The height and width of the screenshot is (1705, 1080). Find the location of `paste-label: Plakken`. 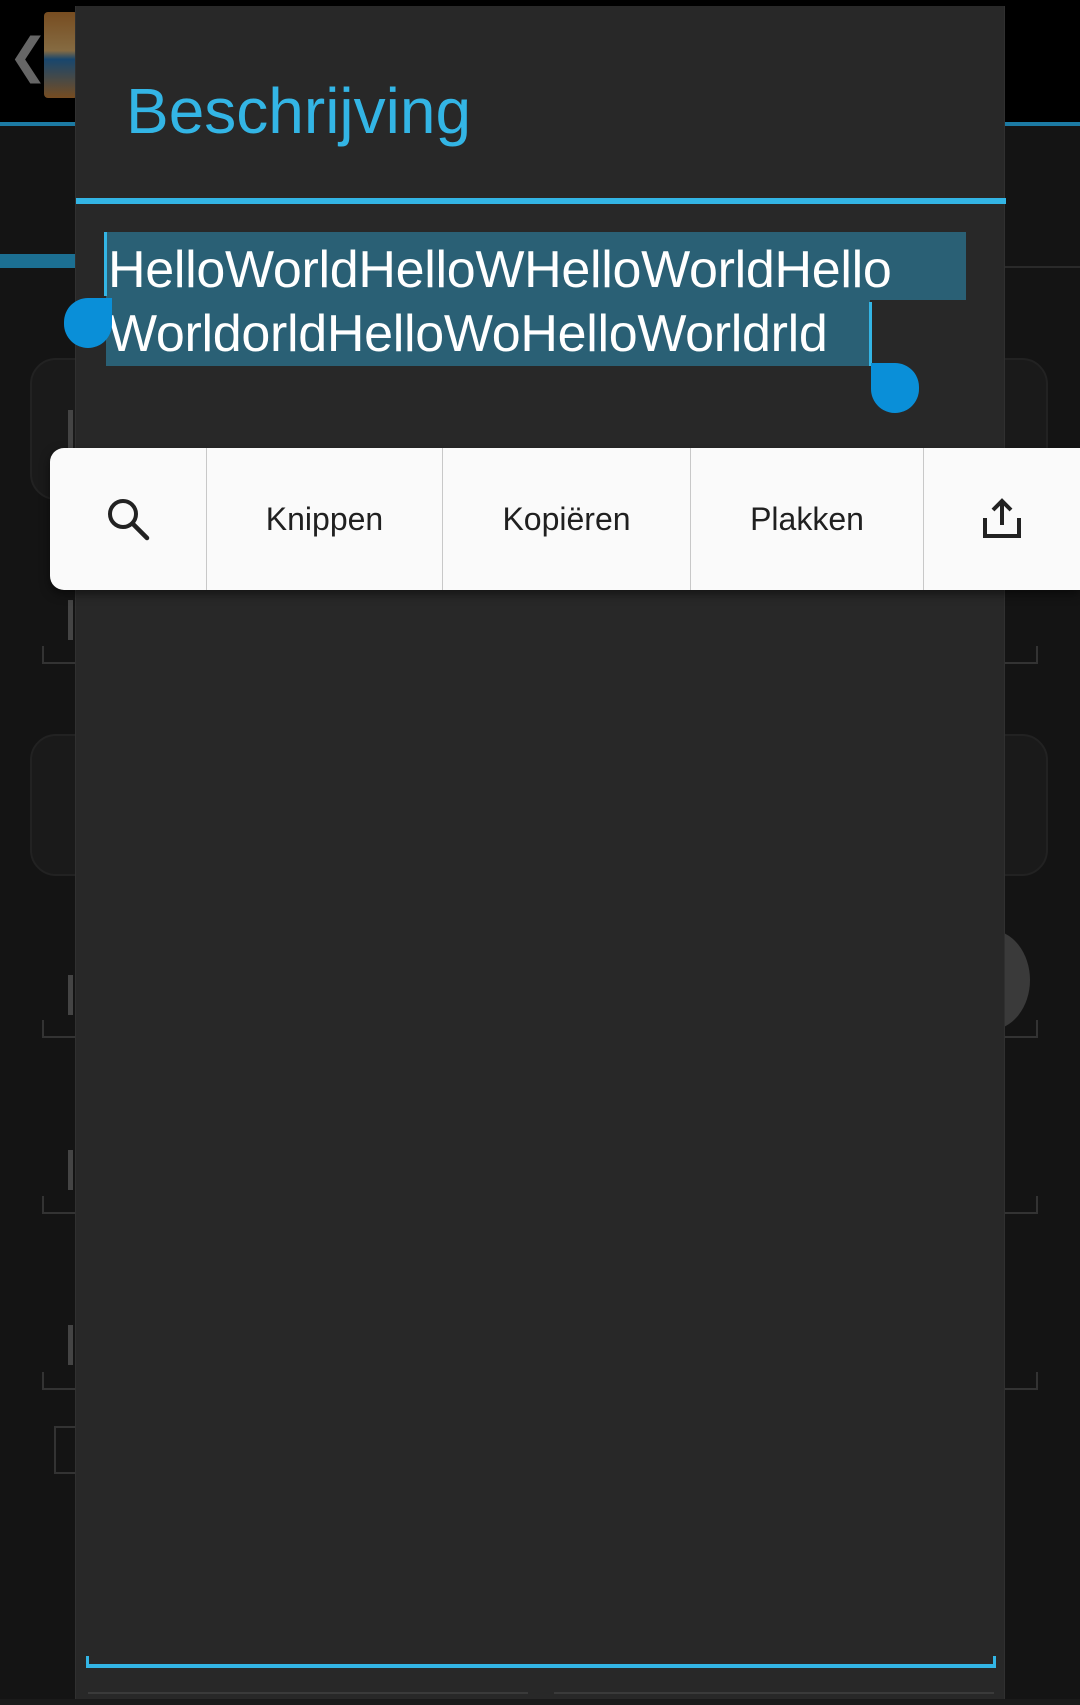

paste-label: Plakken is located at coordinates (807, 518).